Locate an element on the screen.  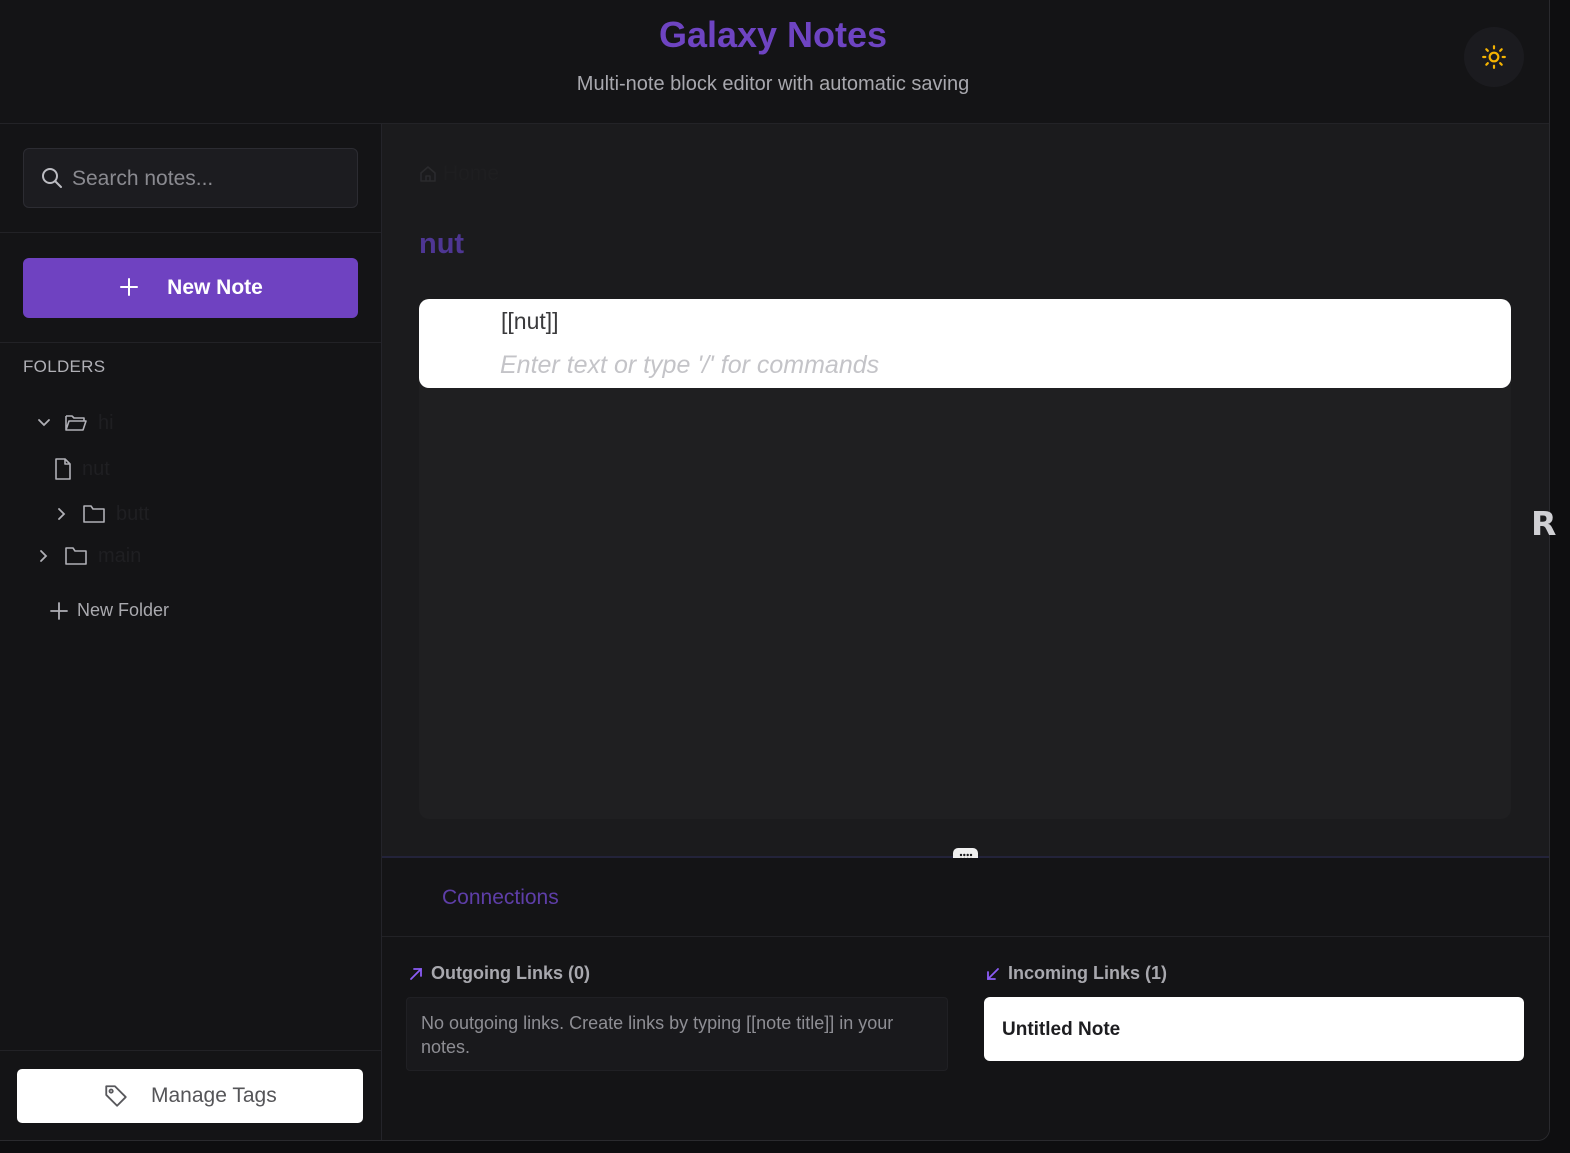
tree-note-name: nut is located at coordinates (96, 468).